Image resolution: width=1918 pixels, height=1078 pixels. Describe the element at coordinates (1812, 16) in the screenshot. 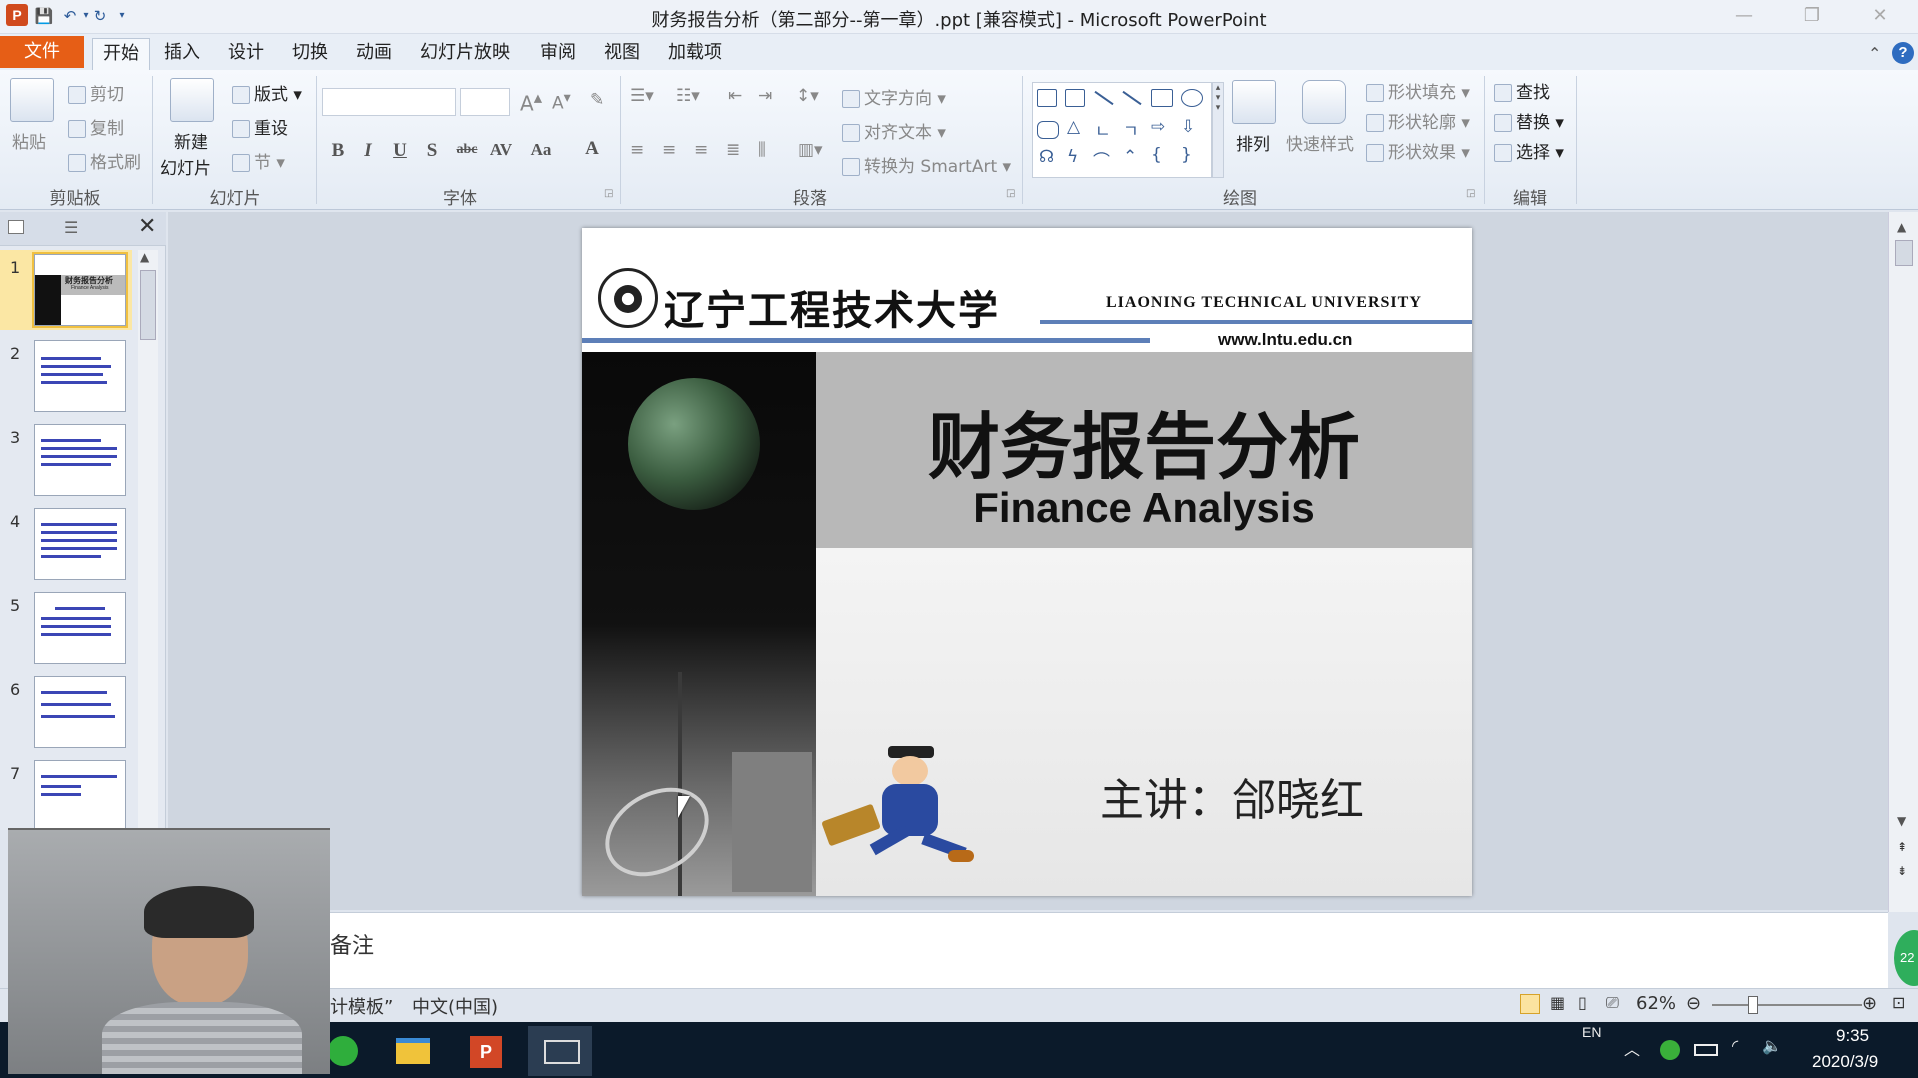

I see `restore-button: ❐` at that location.